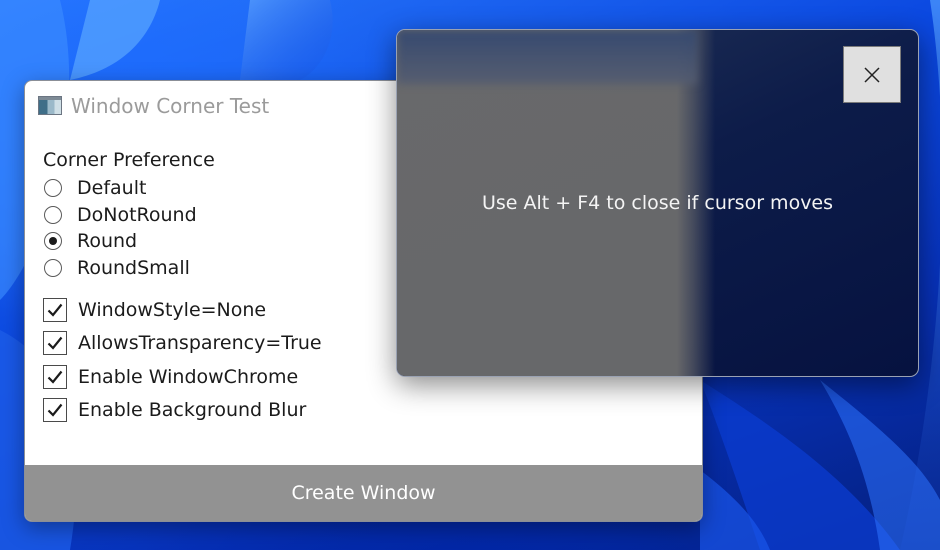 The width and height of the screenshot is (940, 550). Describe the element at coordinates (50, 105) in the screenshot. I see `app-icon` at that location.